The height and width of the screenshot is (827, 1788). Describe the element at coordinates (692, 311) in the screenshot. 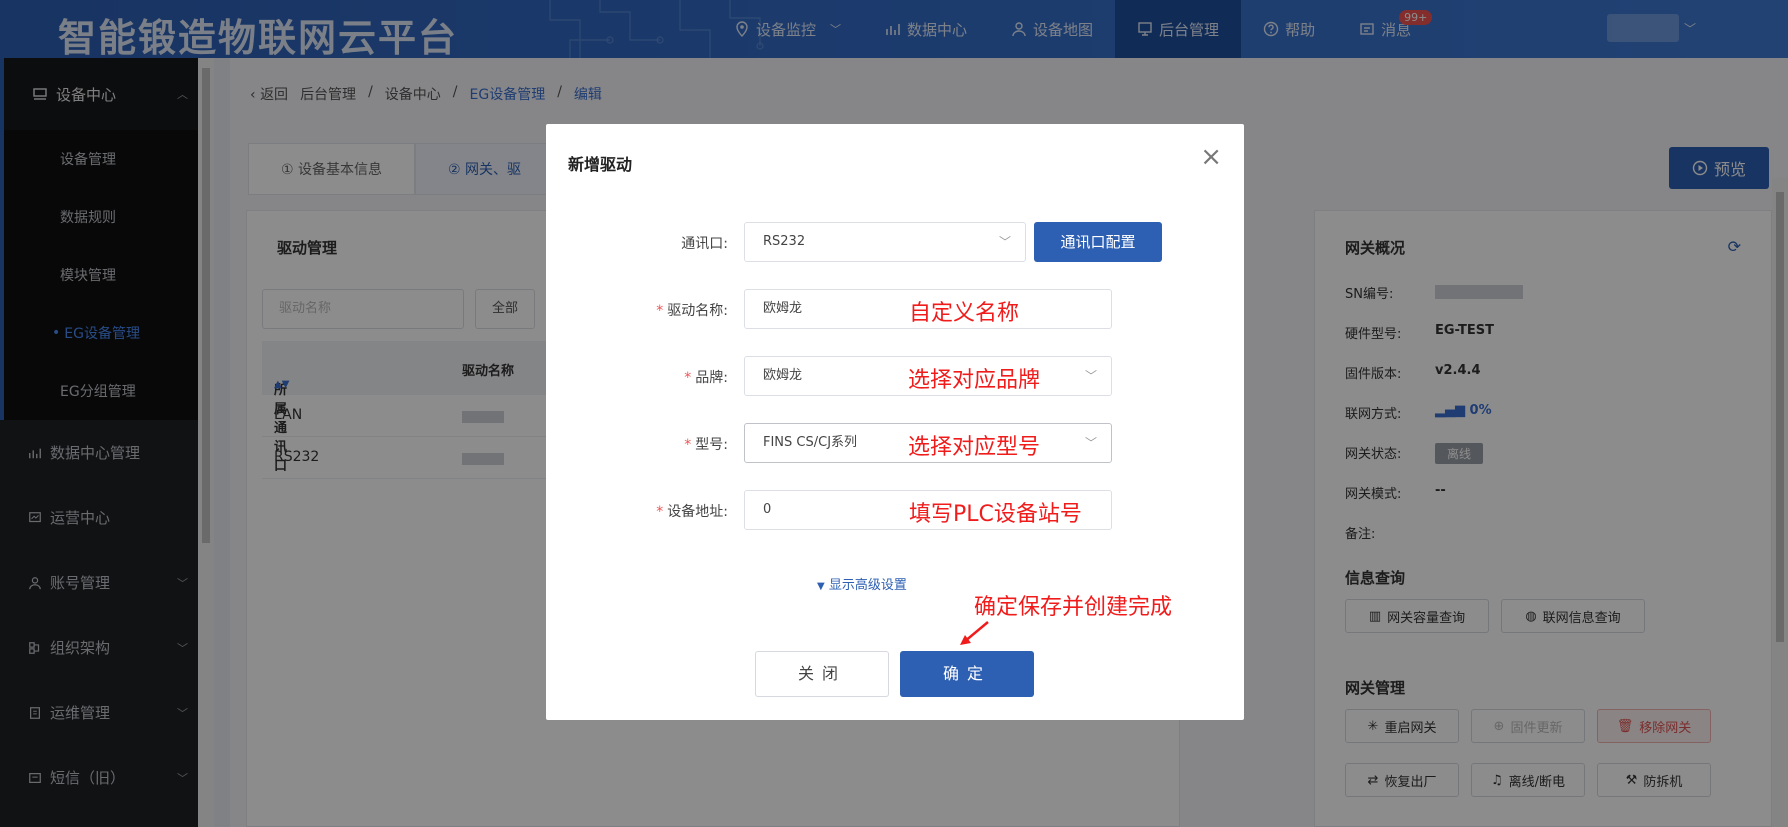

I see `name-label: * 驱动名称:` at that location.